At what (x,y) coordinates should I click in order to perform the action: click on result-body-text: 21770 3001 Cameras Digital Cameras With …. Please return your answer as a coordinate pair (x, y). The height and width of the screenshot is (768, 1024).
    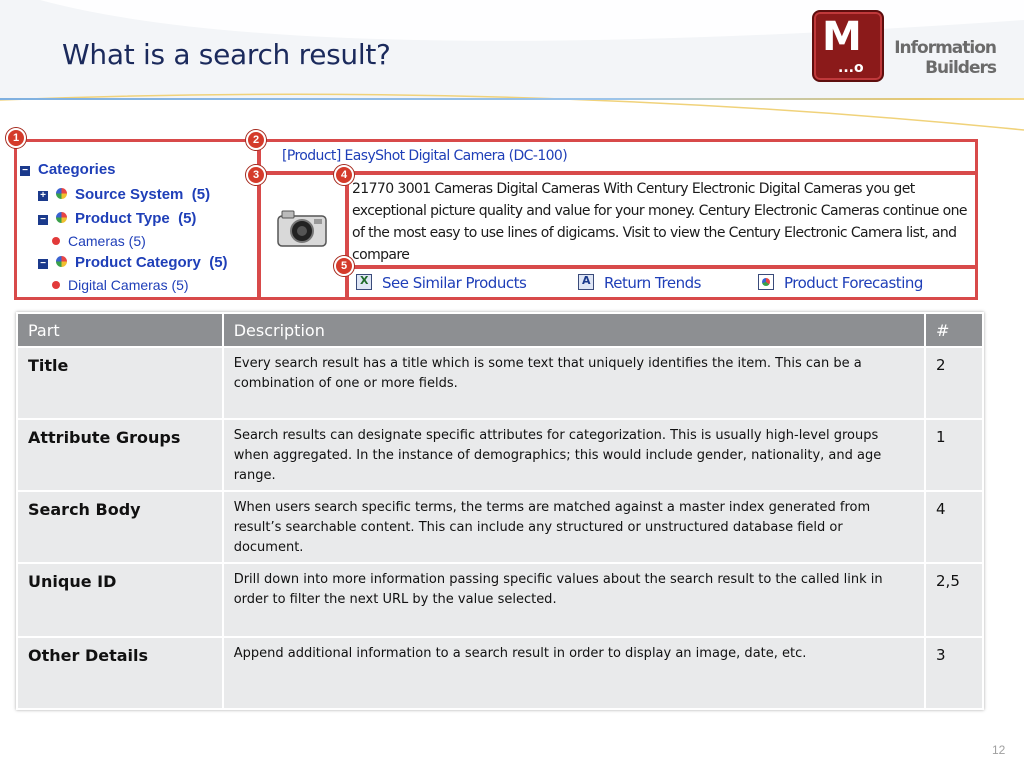
    Looking at the image, I should click on (659, 222).